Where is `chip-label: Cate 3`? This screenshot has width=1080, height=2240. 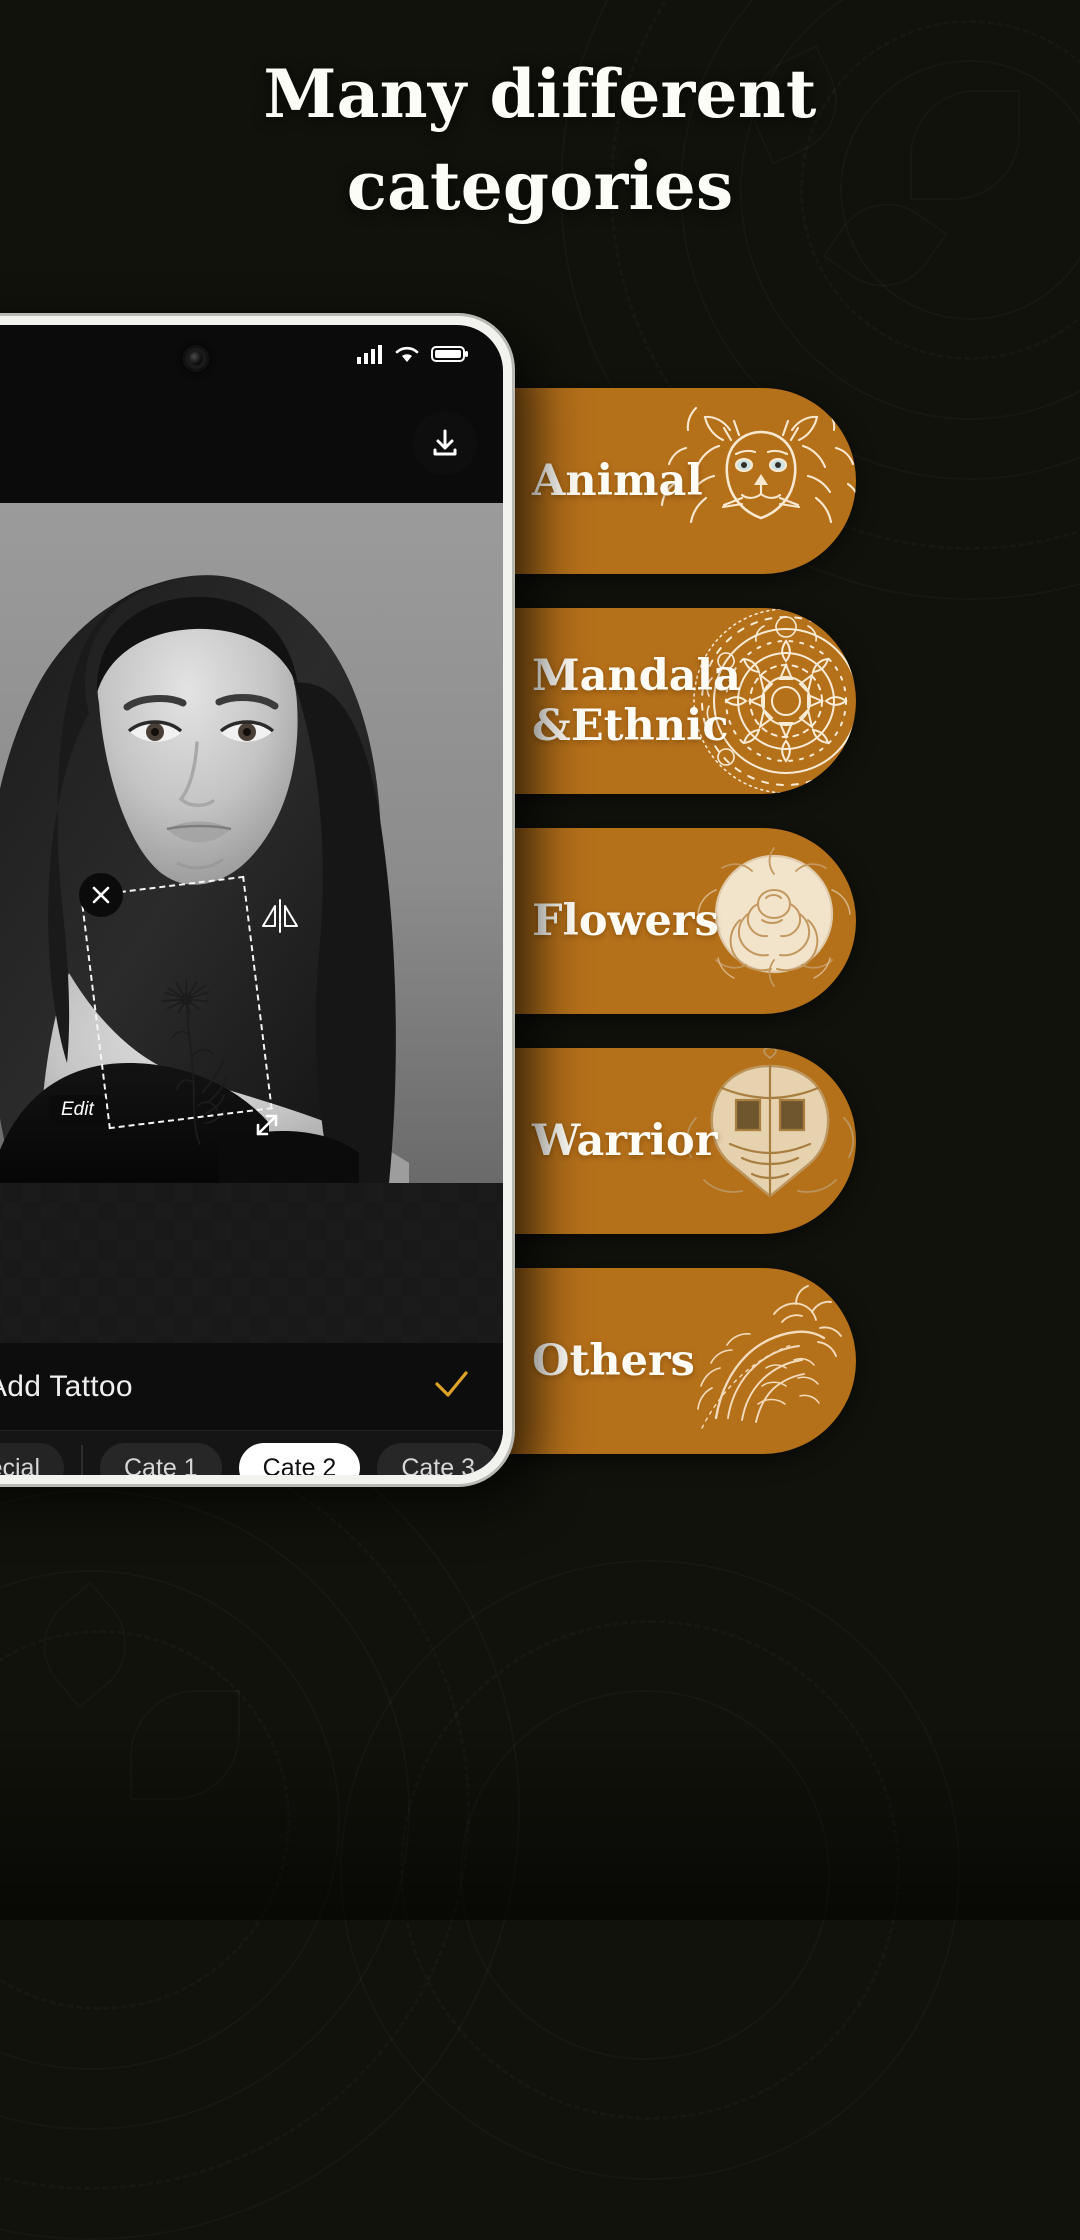
chip-label: Cate 3 is located at coordinates (438, 1464).